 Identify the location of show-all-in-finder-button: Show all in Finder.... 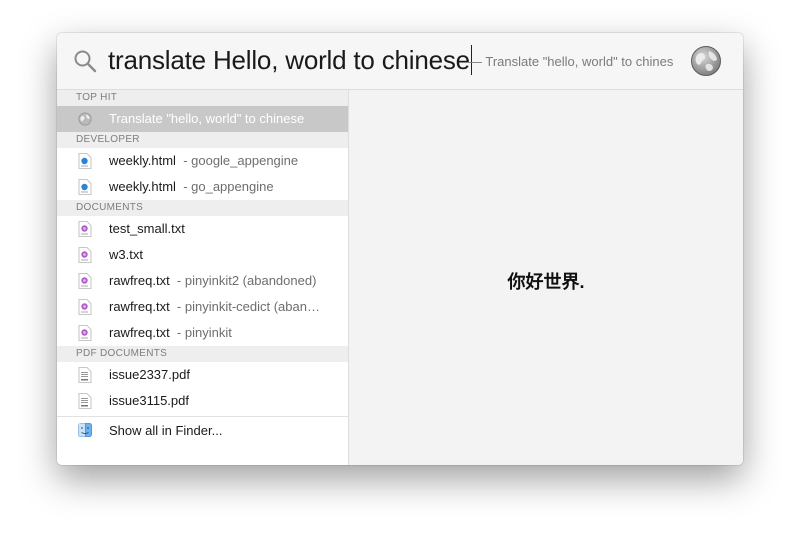
(202, 430).